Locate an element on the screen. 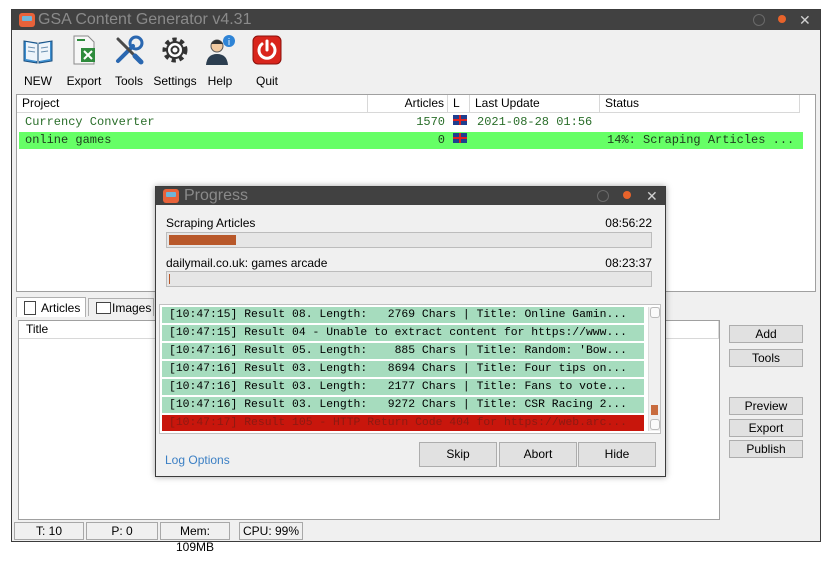 The width and height of the screenshot is (830, 562). wrench-screwdriver-icon is located at coordinates (130, 50).